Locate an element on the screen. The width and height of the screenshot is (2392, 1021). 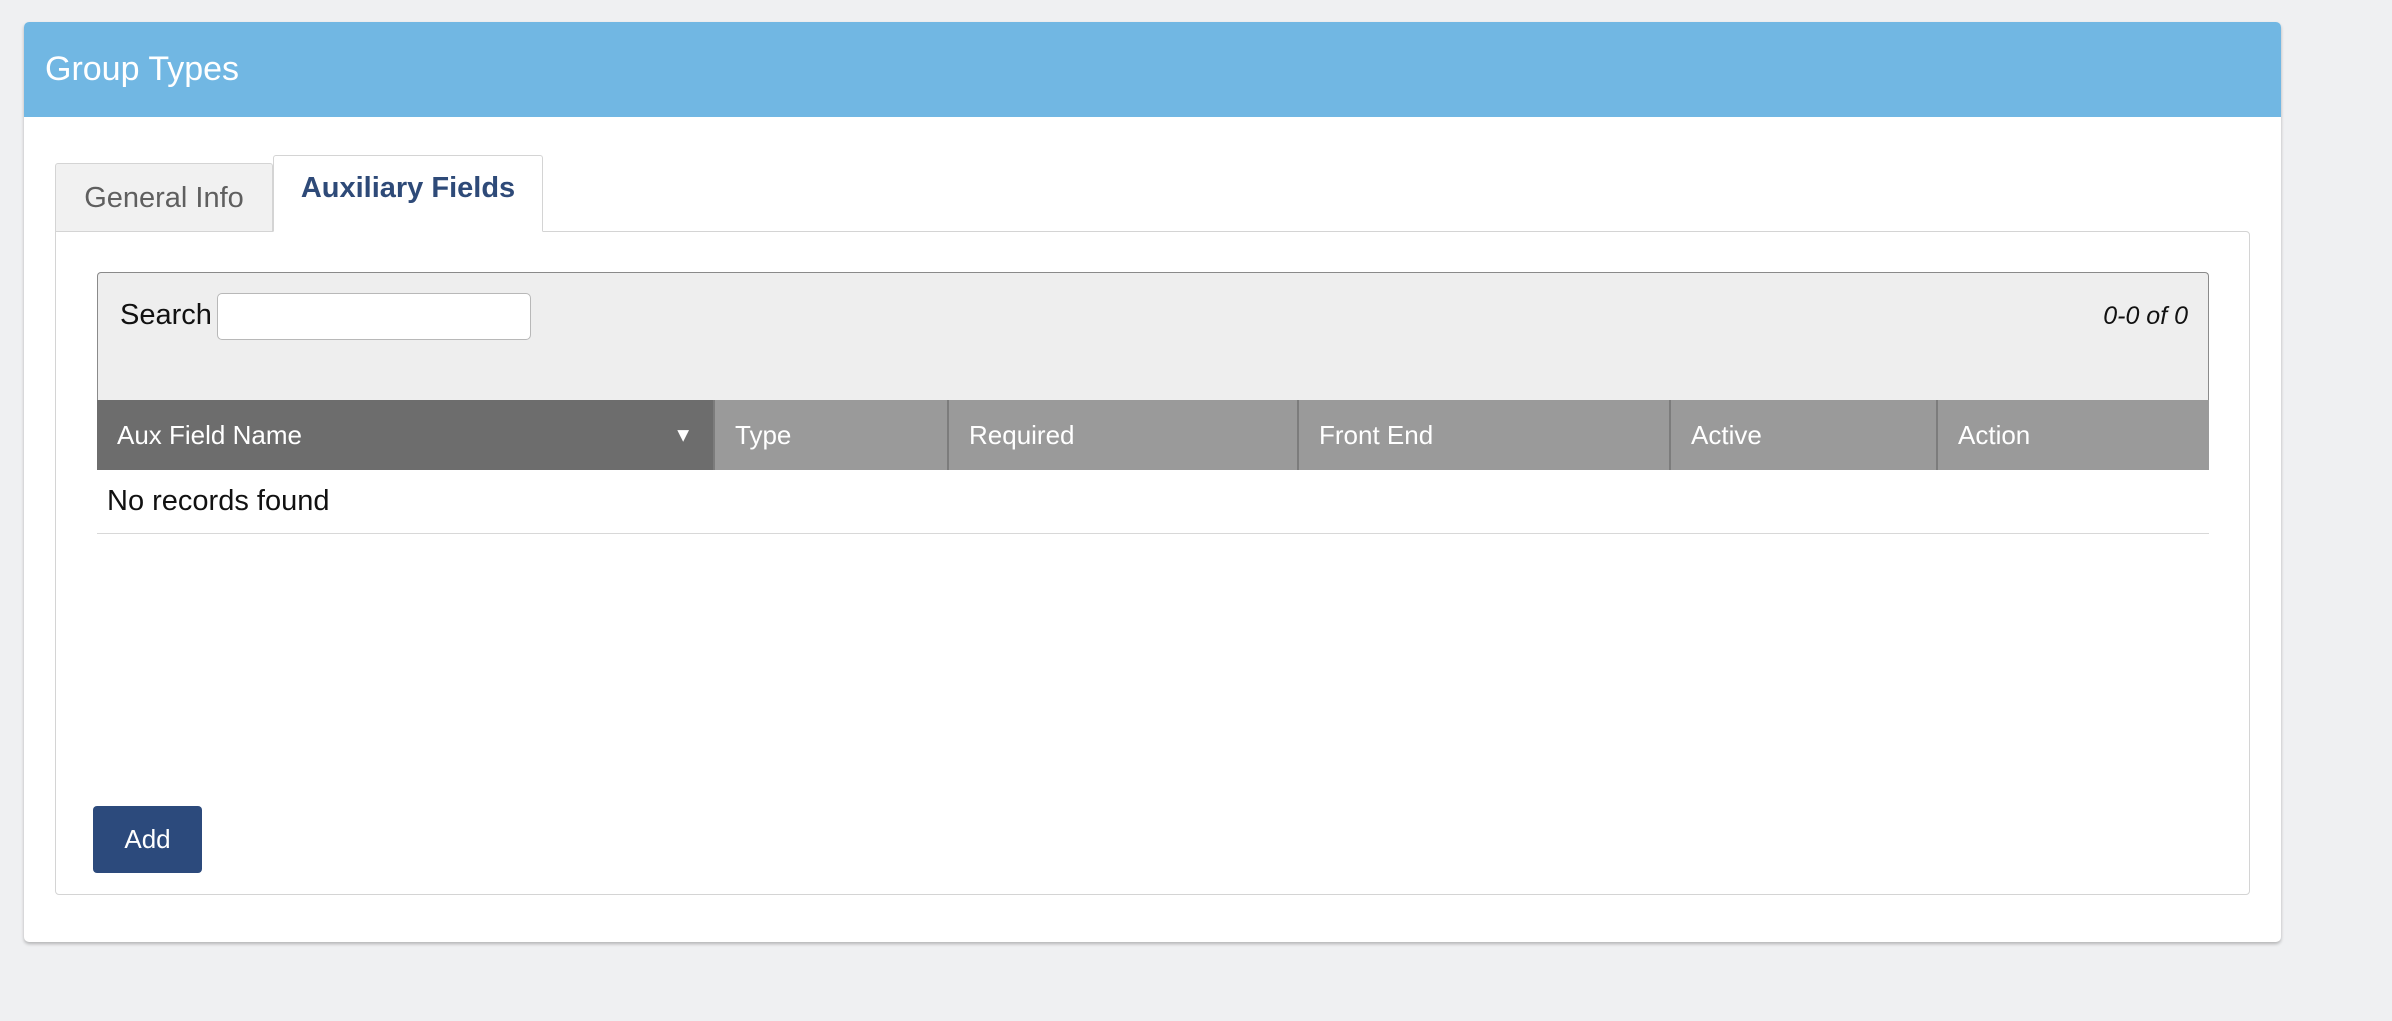
empty-message: No records found is located at coordinates (1153, 502).